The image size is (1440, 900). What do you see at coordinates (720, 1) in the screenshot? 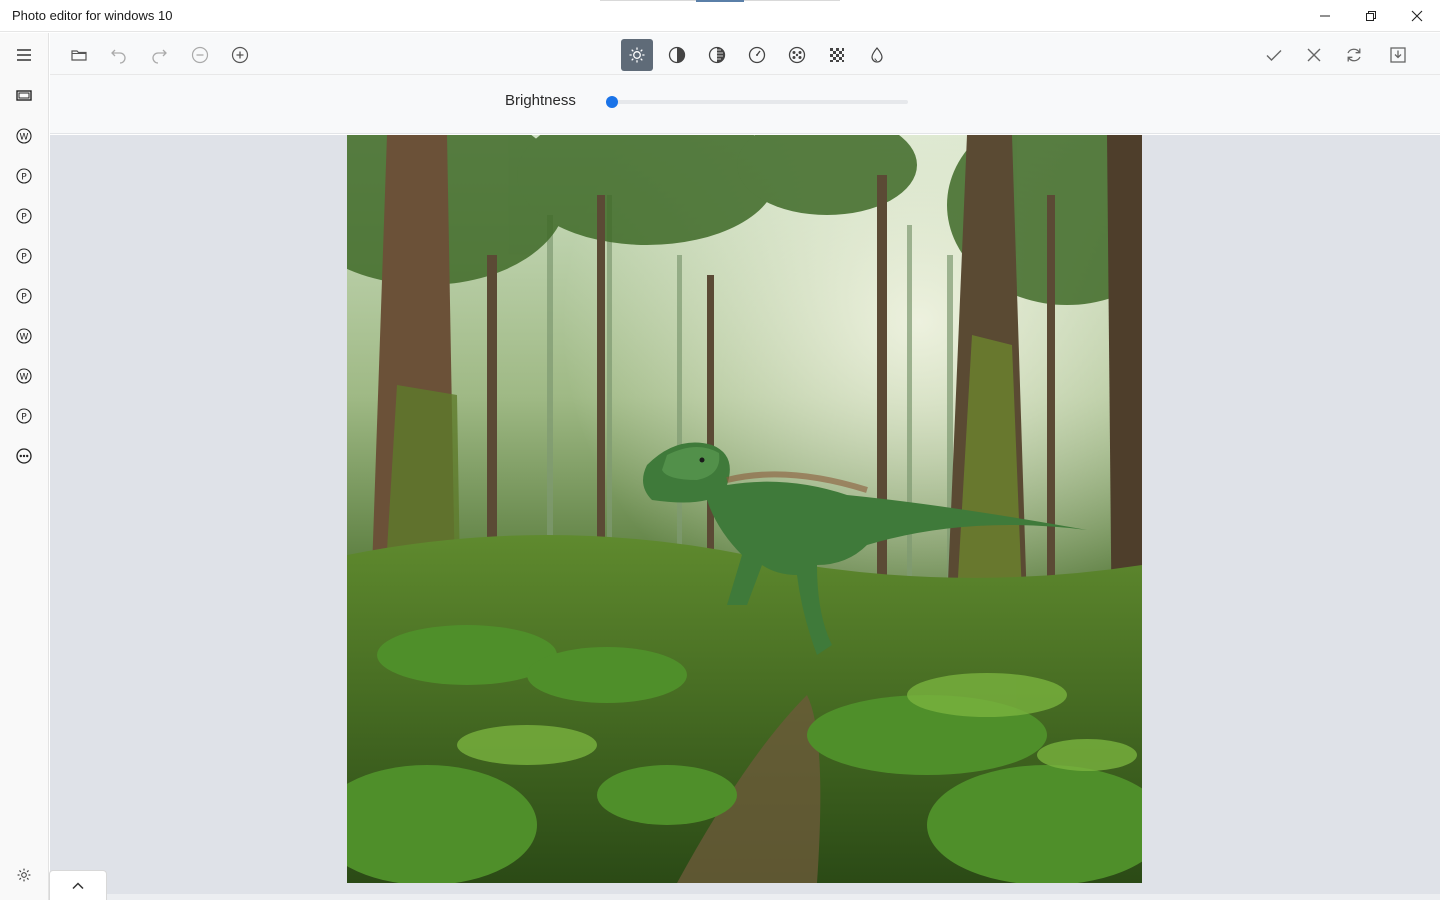
I see `title-bar-drag-indicator-active` at bounding box center [720, 1].